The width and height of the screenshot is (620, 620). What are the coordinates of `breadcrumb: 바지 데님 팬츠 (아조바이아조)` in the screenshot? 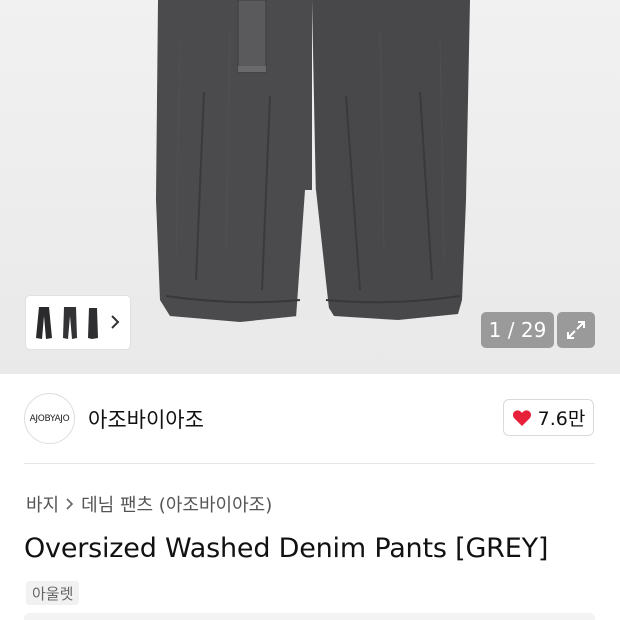 It's located at (149, 504).